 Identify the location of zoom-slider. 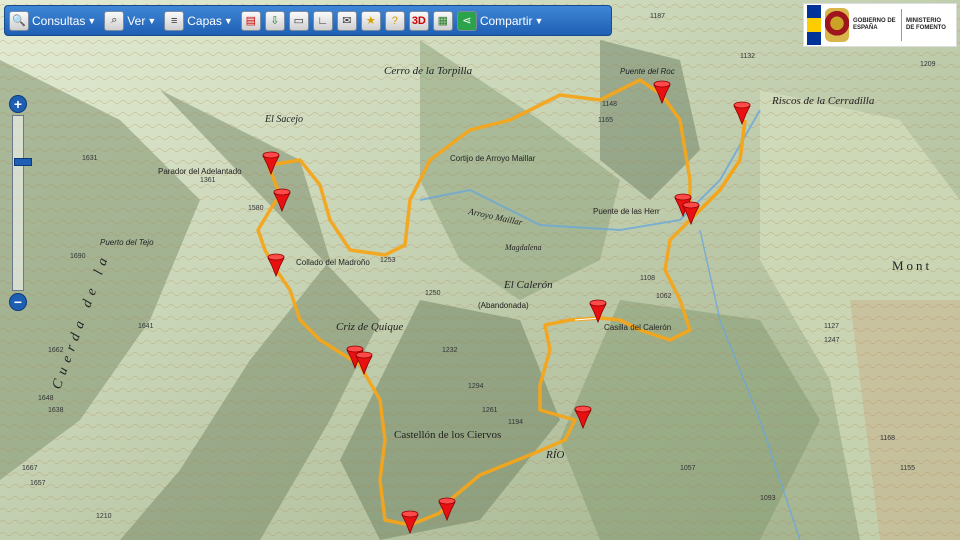
(22, 203).